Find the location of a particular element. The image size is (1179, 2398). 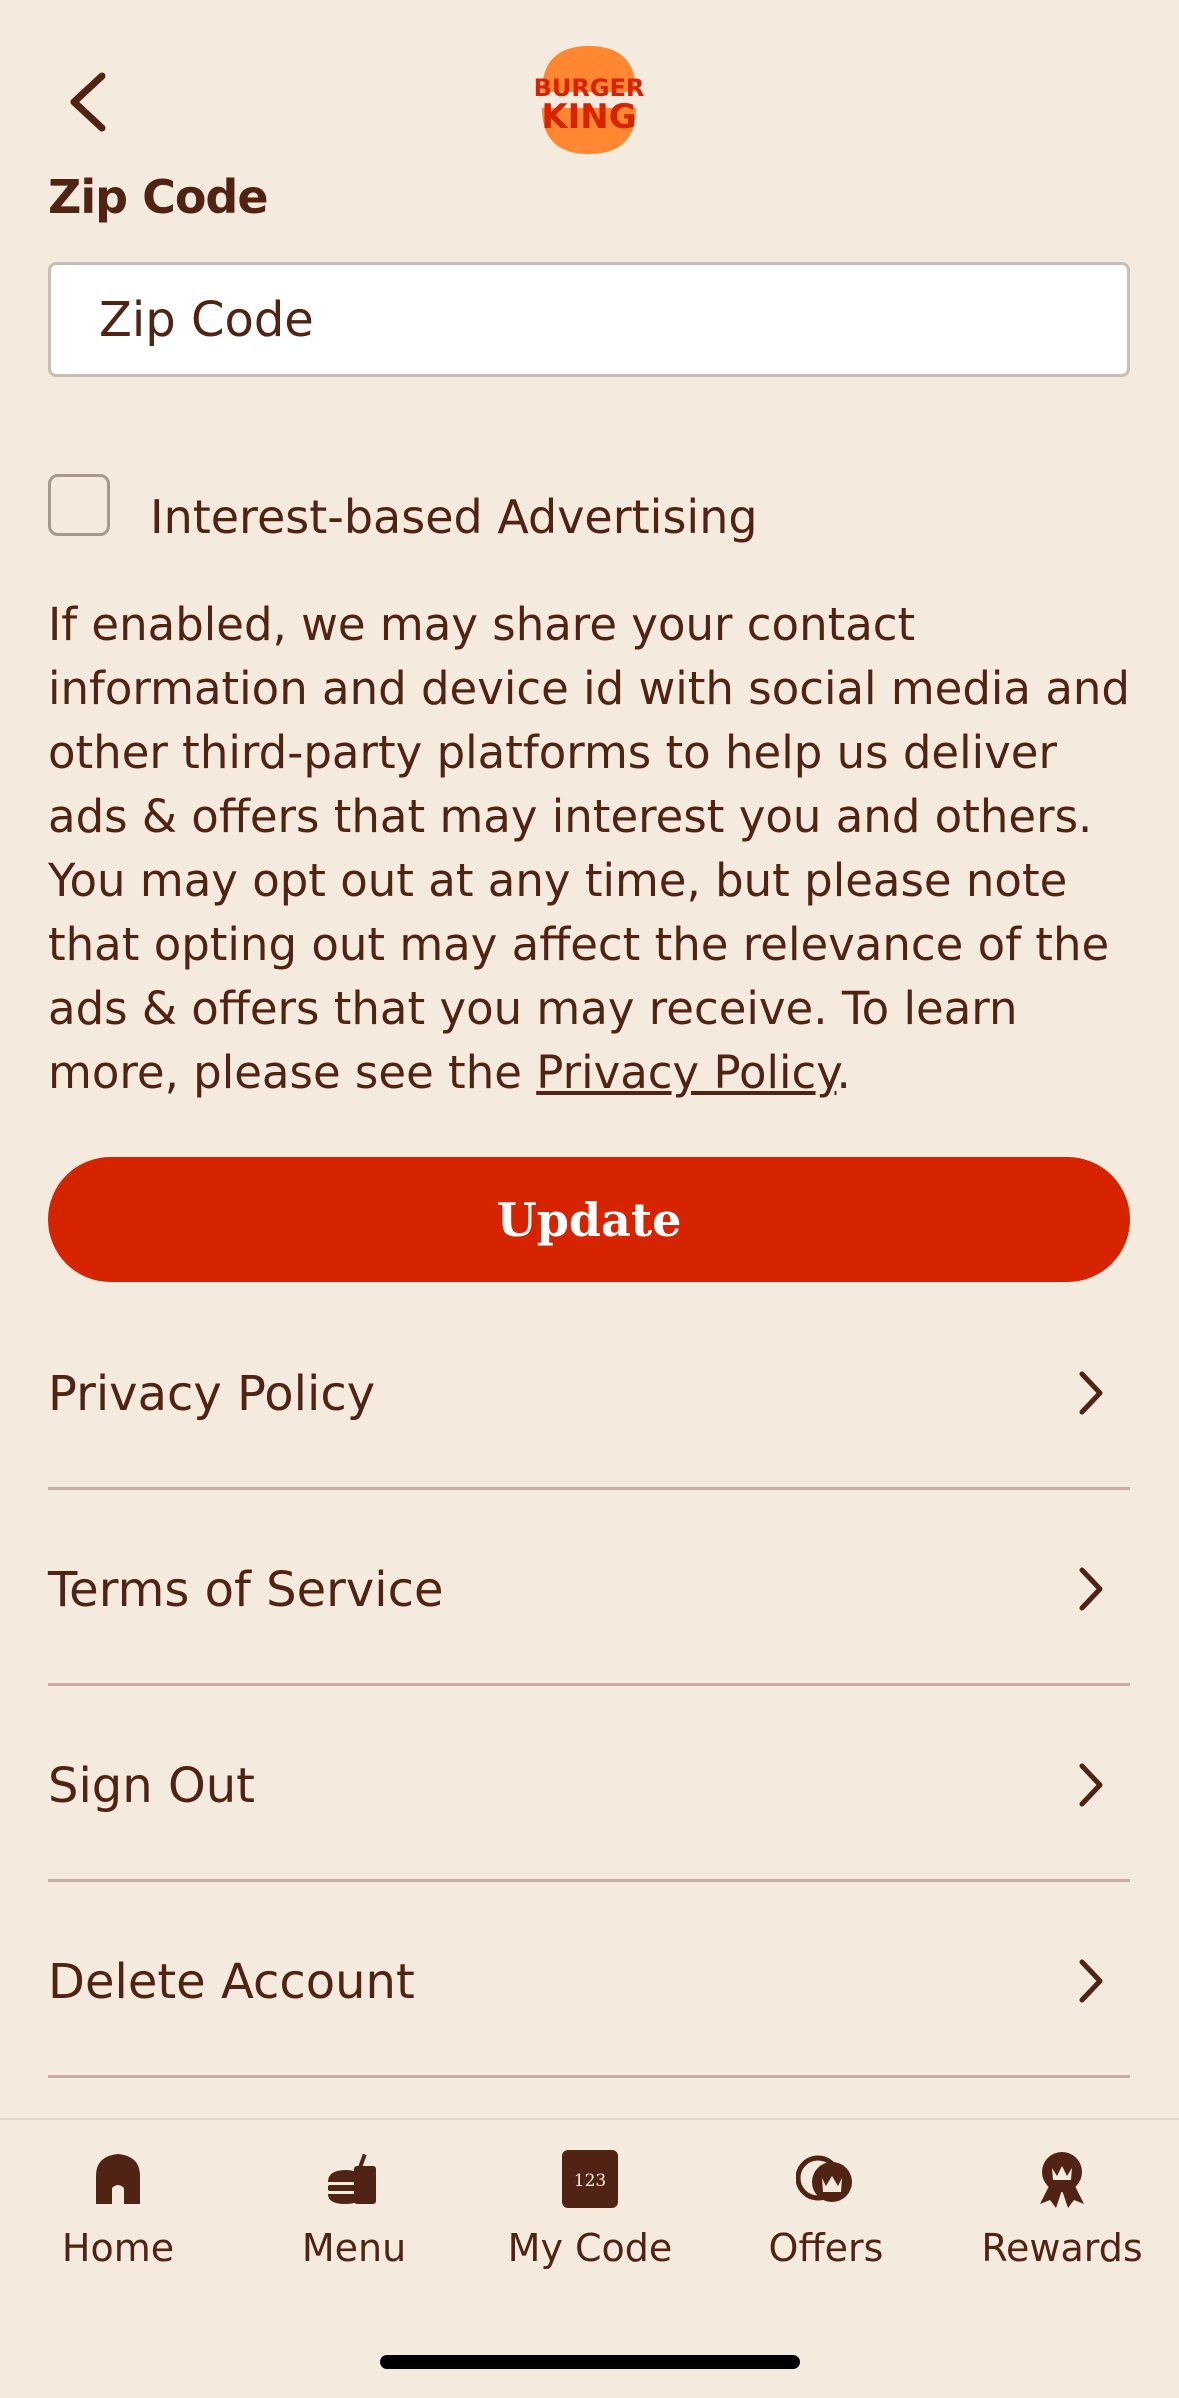

svg-text: KING is located at coordinates (588, 117).